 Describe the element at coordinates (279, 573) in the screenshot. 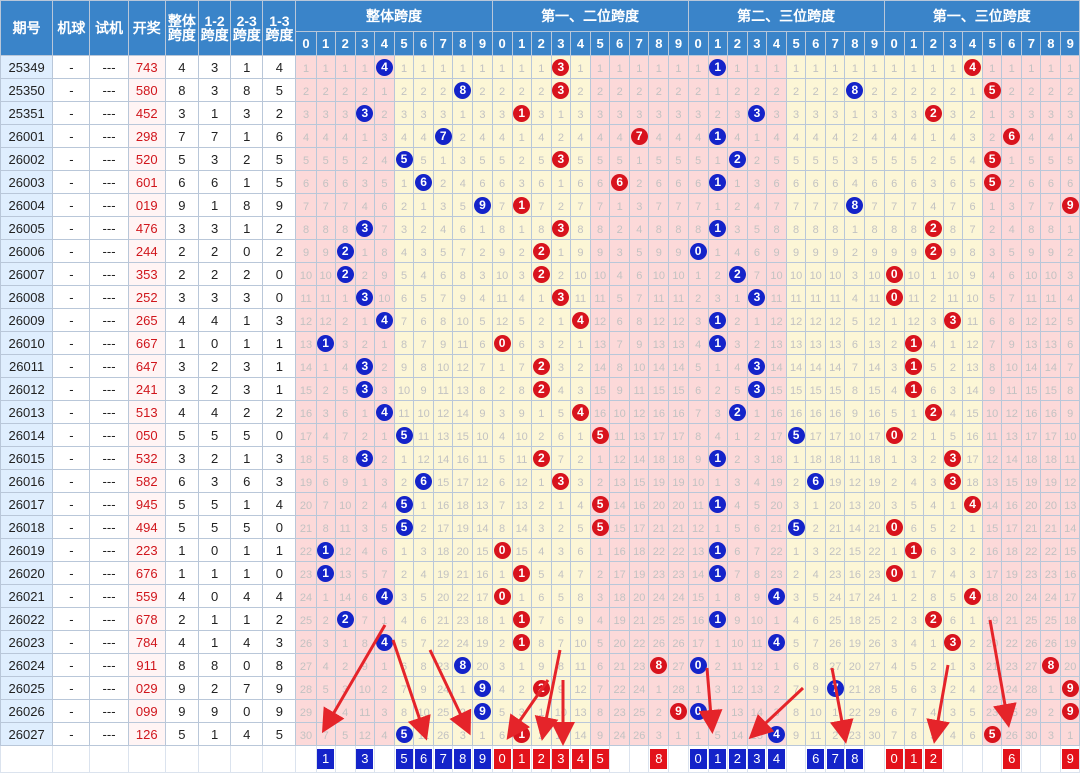

I see `span-value-cell: 0` at that location.